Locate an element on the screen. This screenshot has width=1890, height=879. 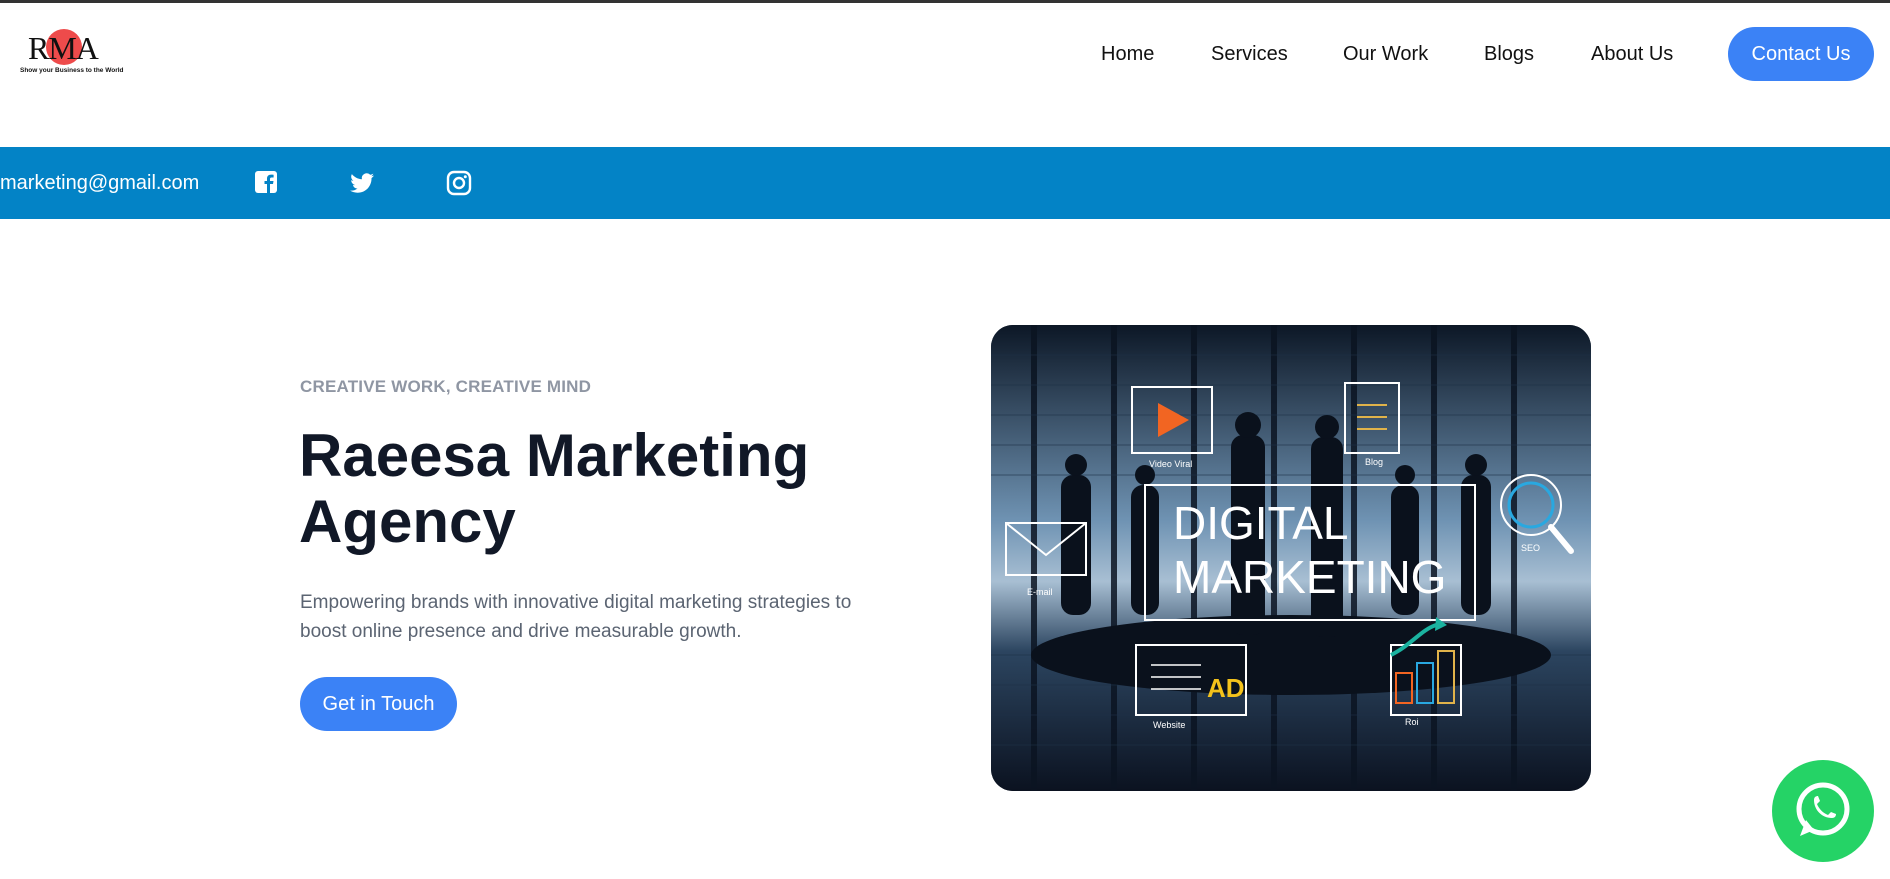
whatsapp-chat-button is located at coordinates (1823, 811).